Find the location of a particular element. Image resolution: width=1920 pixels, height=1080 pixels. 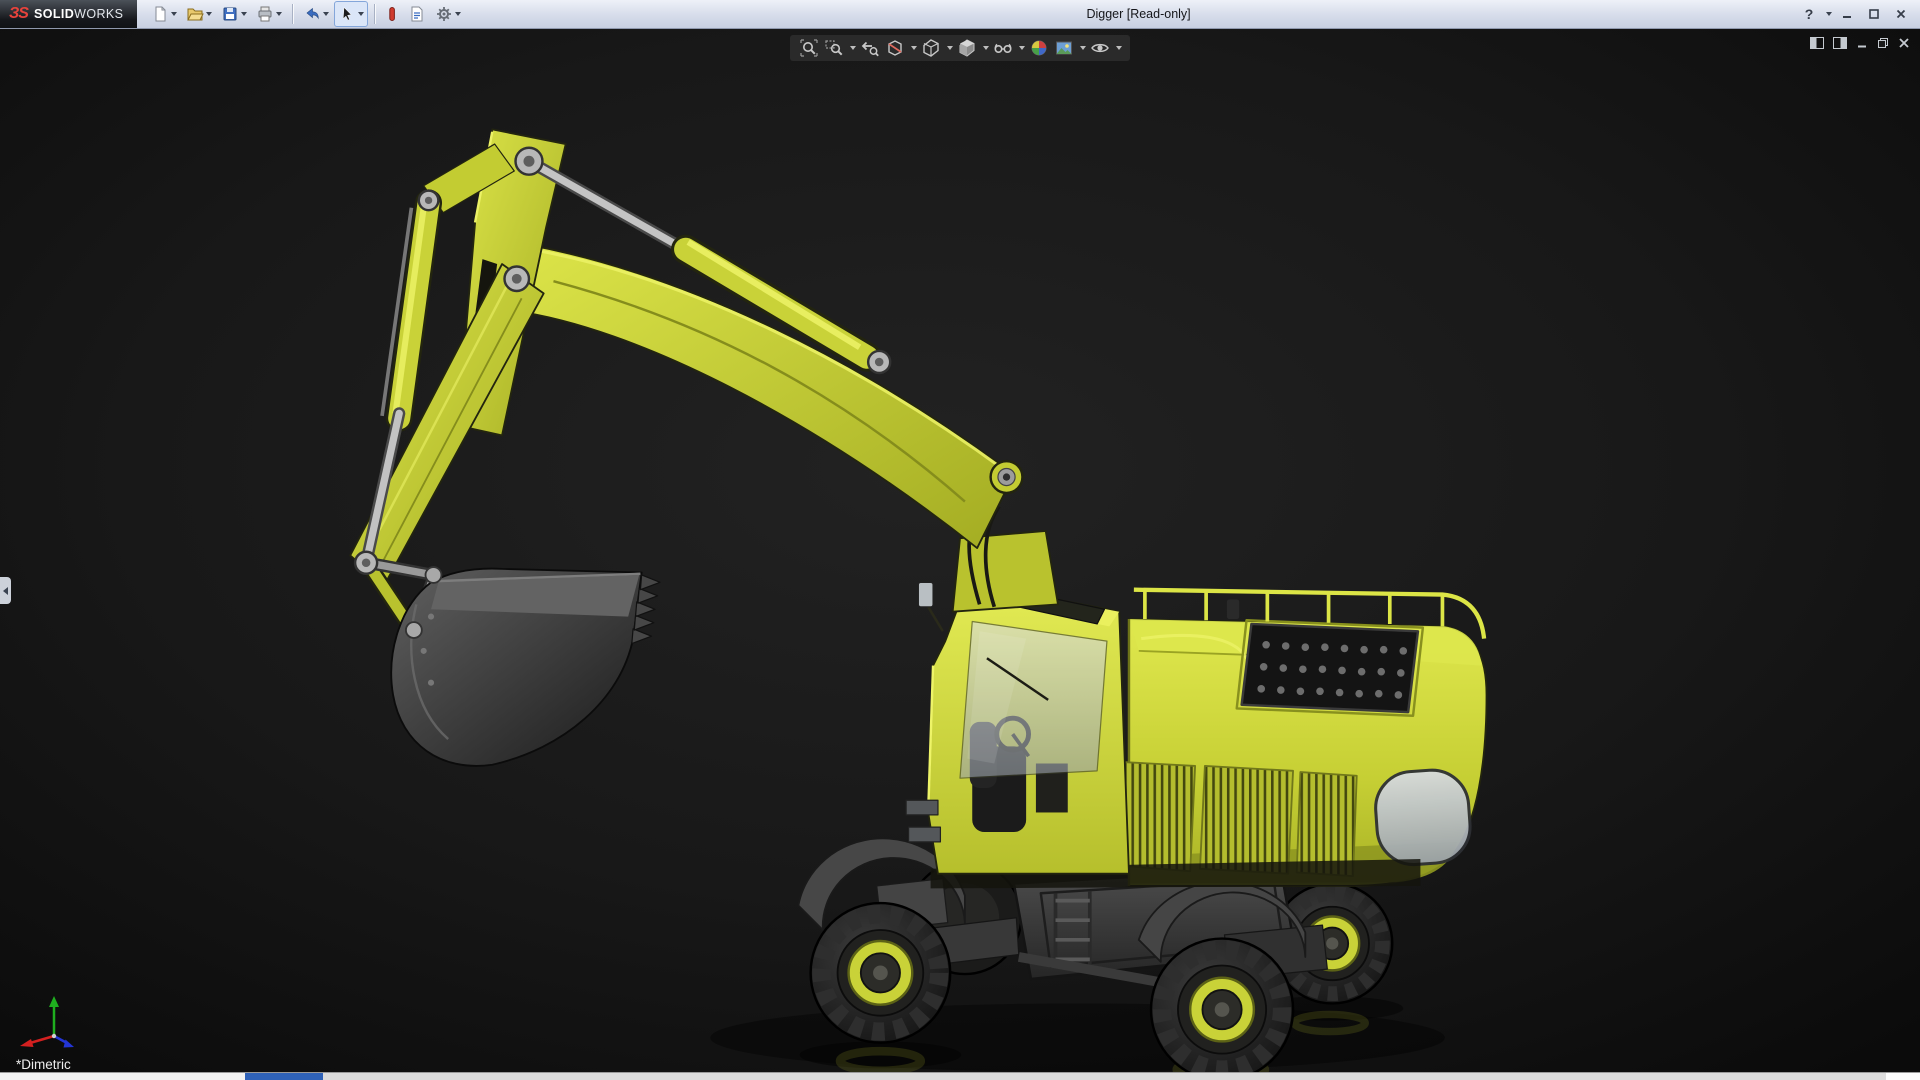

view-settings-icon is located at coordinates (1100, 48).